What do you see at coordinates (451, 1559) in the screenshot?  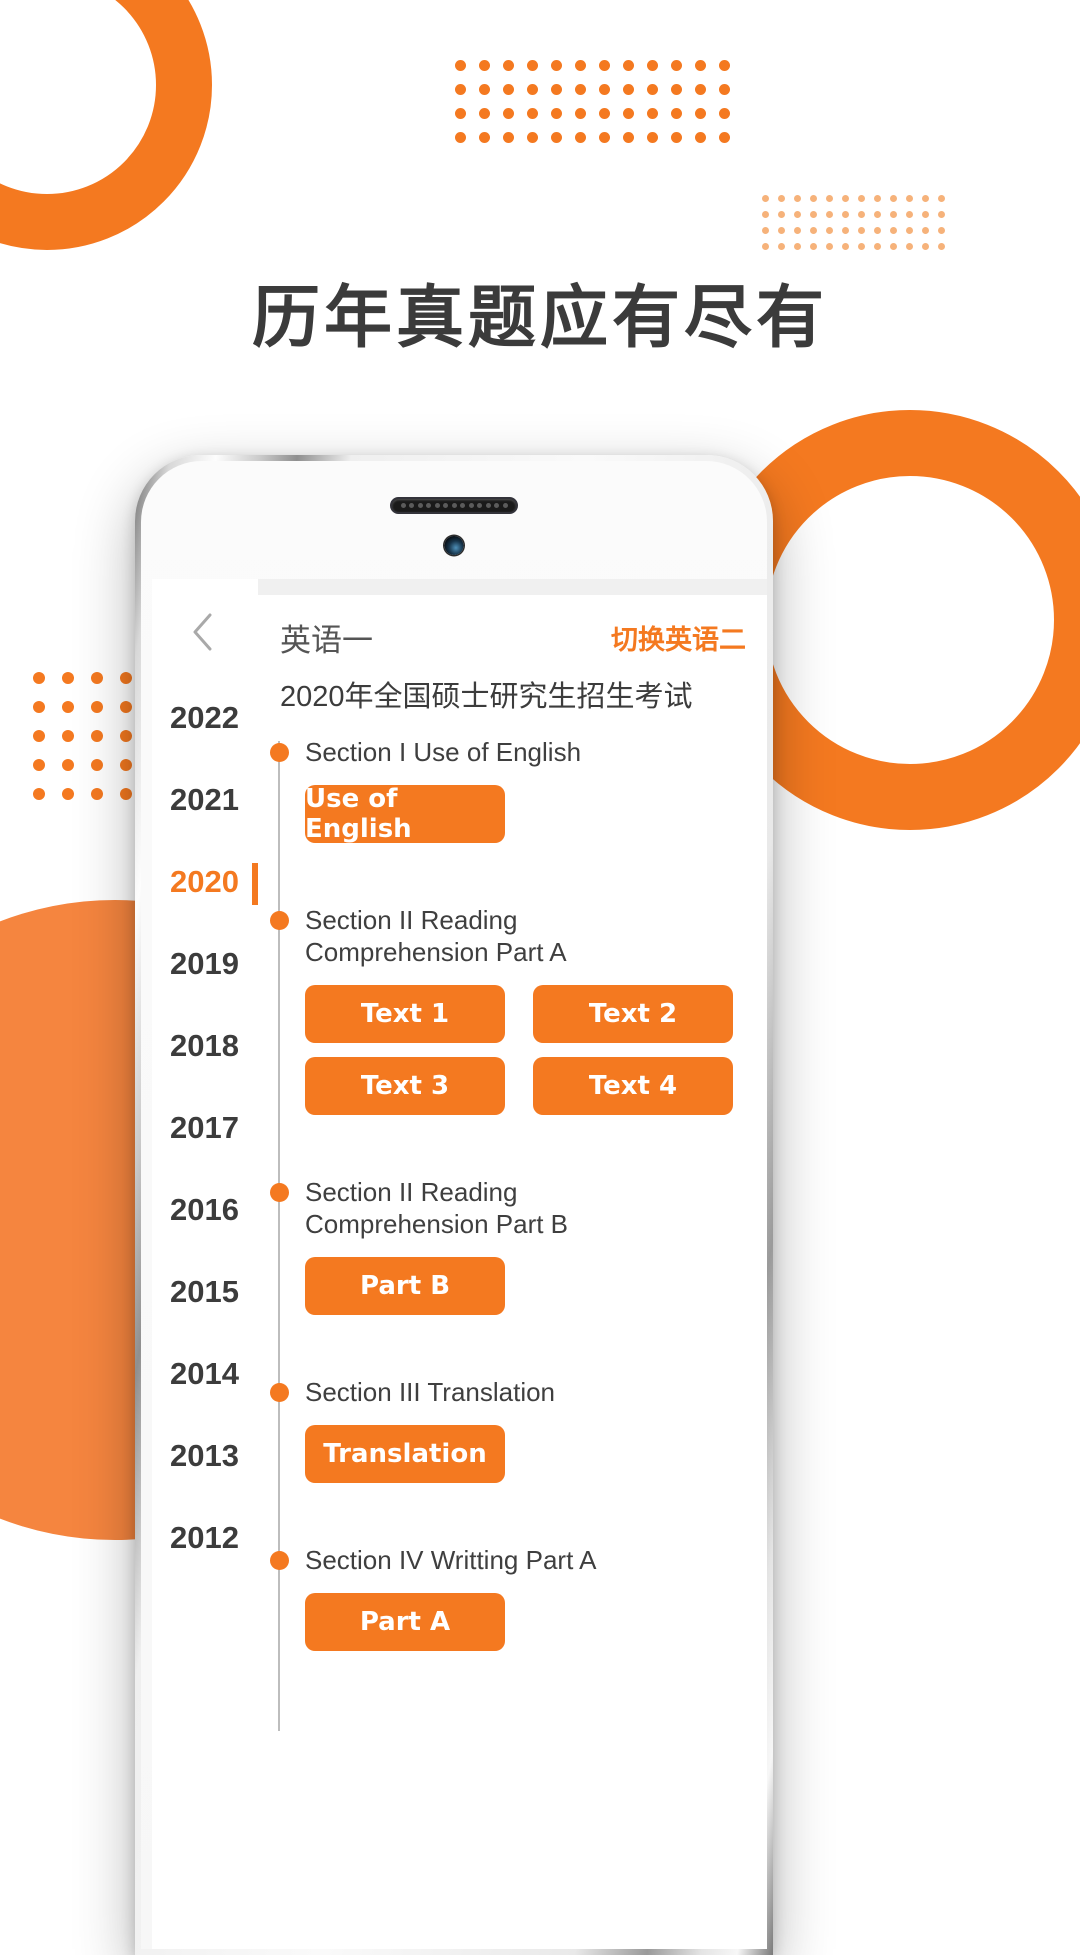 I see `section-label: Section IV Writting Part A` at bounding box center [451, 1559].